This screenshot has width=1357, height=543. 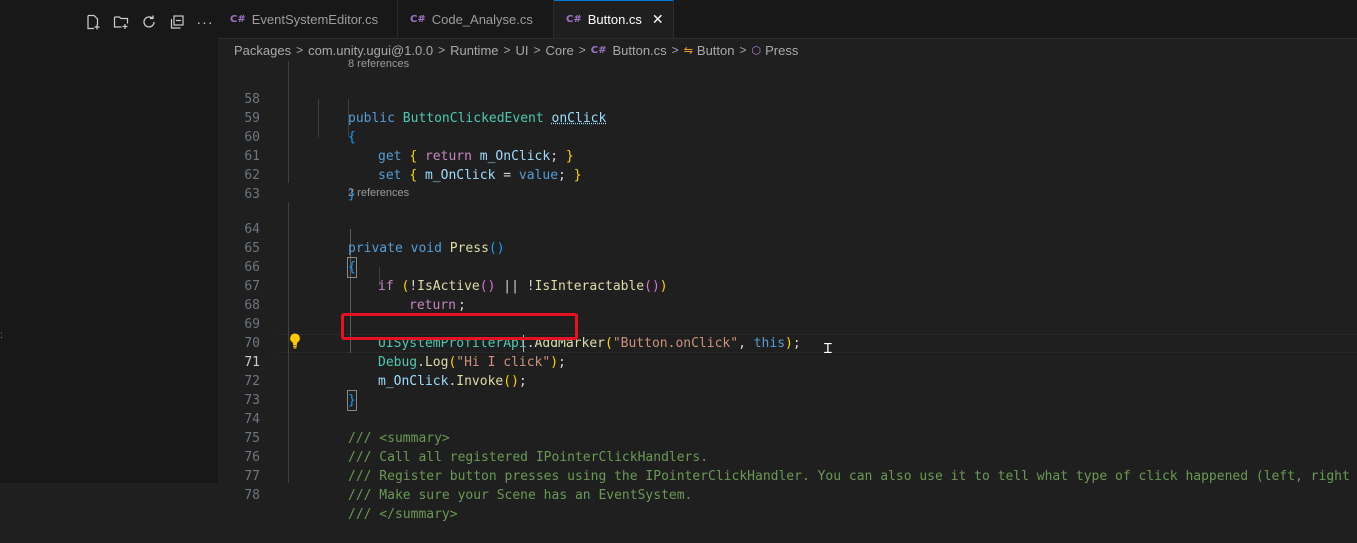 What do you see at coordinates (295, 341) in the screenshot?
I see `lightbulb-icon` at bounding box center [295, 341].